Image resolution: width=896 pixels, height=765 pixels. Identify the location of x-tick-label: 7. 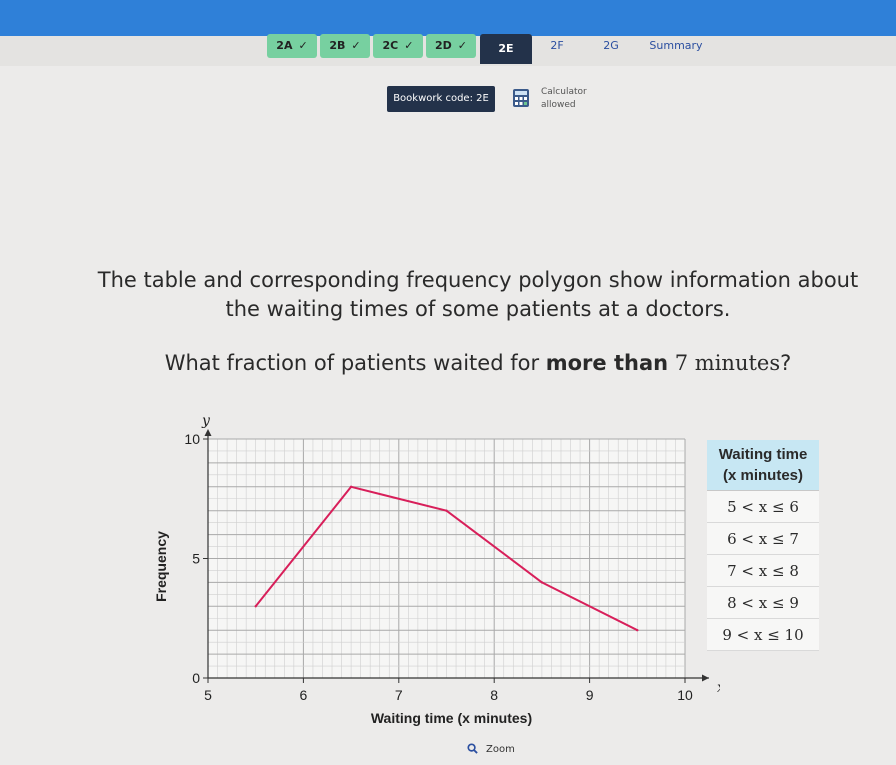
(399, 695).